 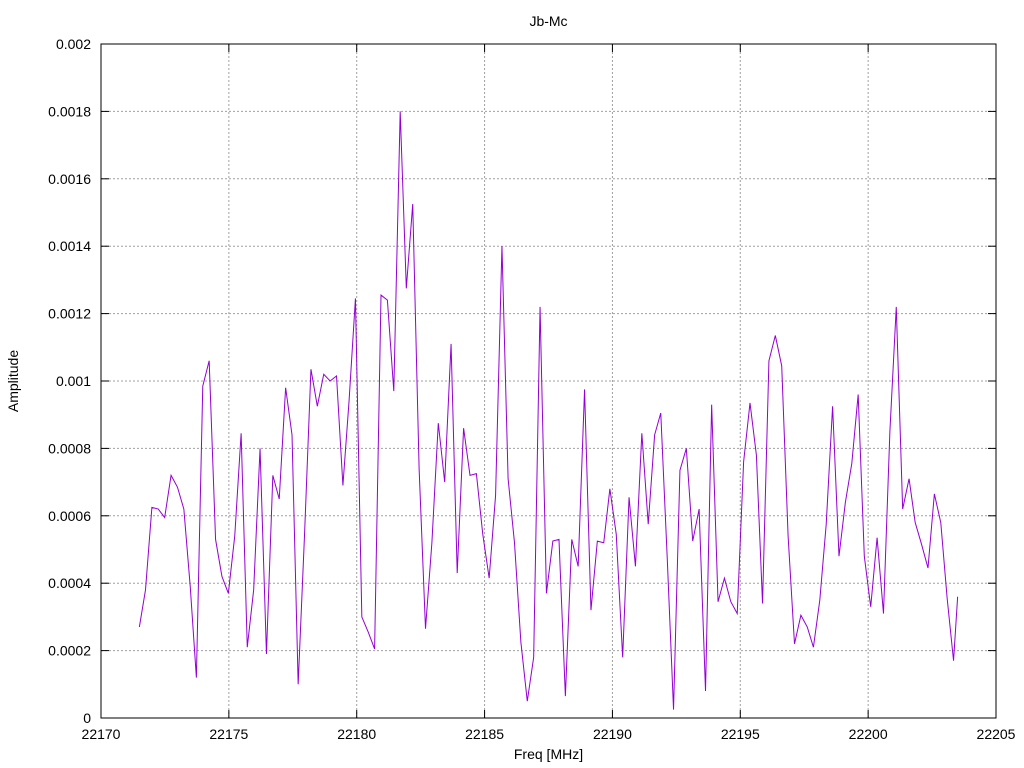 I want to click on x-tick-label: 22200, so click(x=868, y=734).